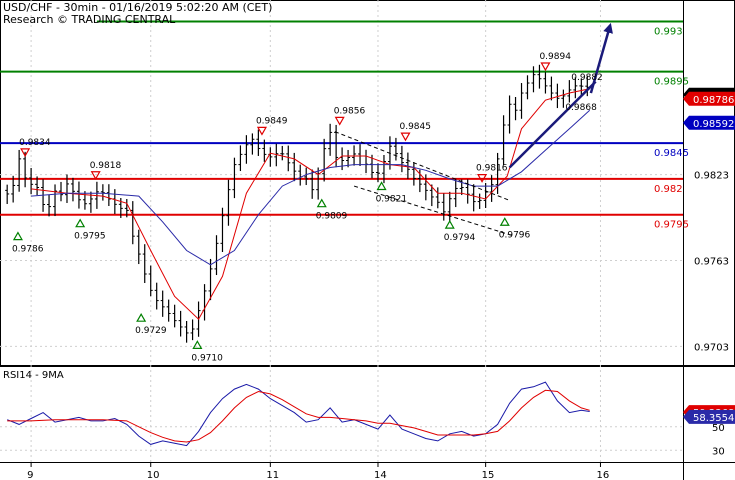 Image resolution: width=735 pixels, height=480 pixels. What do you see at coordinates (668, 189) in the screenshot?
I see `level-label: 0.982` at bounding box center [668, 189].